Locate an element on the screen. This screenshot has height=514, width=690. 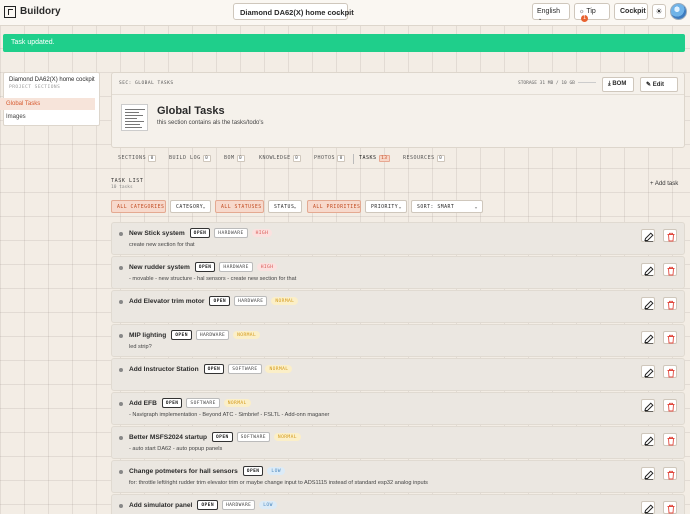
sort-select-label: SORT: SMART is located at coordinates (436, 207).